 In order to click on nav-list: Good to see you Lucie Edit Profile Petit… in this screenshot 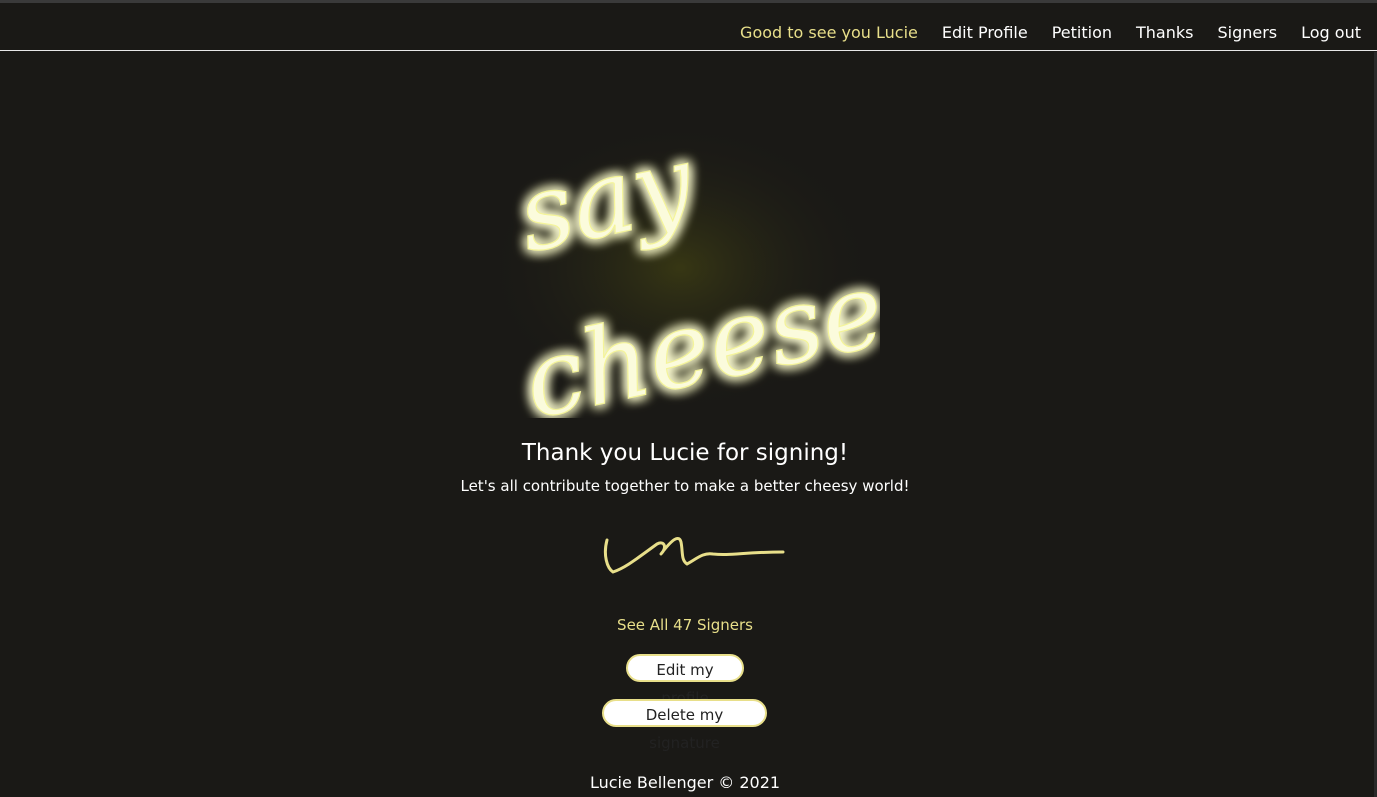, I will do `click(1050, 32)`.